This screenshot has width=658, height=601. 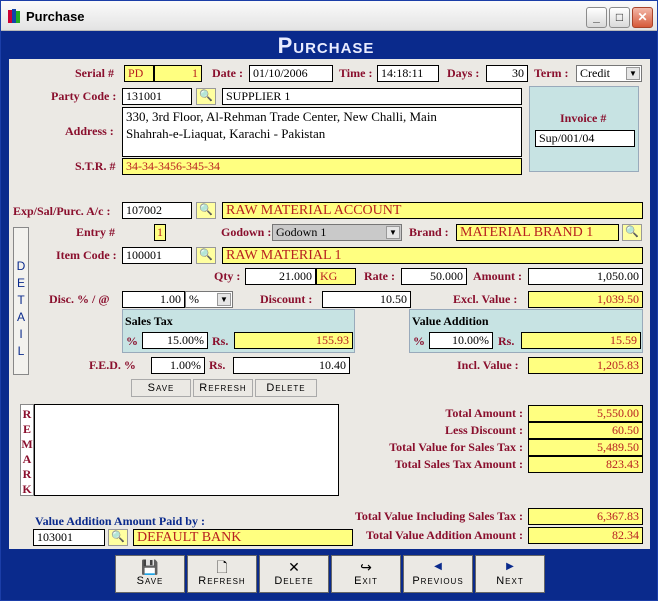 What do you see at coordinates (356, 73) in the screenshot?
I see `time-label: Time :` at bounding box center [356, 73].